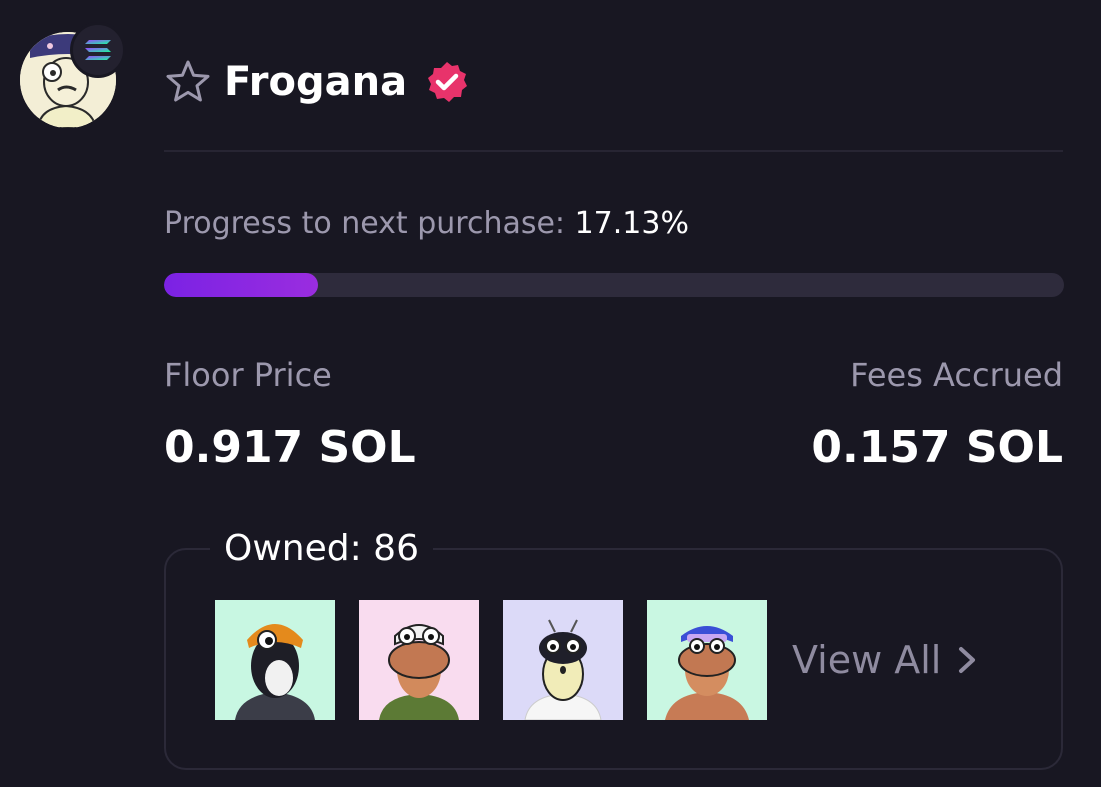 The height and width of the screenshot is (787, 1101). Describe the element at coordinates (448, 82) in the screenshot. I see `verified-badge-icon` at that location.